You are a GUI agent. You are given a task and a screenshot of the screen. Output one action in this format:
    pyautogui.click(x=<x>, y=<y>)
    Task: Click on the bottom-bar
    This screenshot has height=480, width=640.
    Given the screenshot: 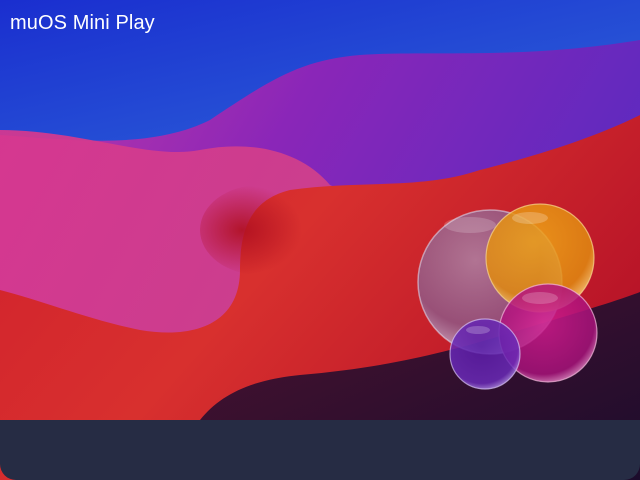 What is the action you would take?
    pyautogui.click(x=320, y=450)
    